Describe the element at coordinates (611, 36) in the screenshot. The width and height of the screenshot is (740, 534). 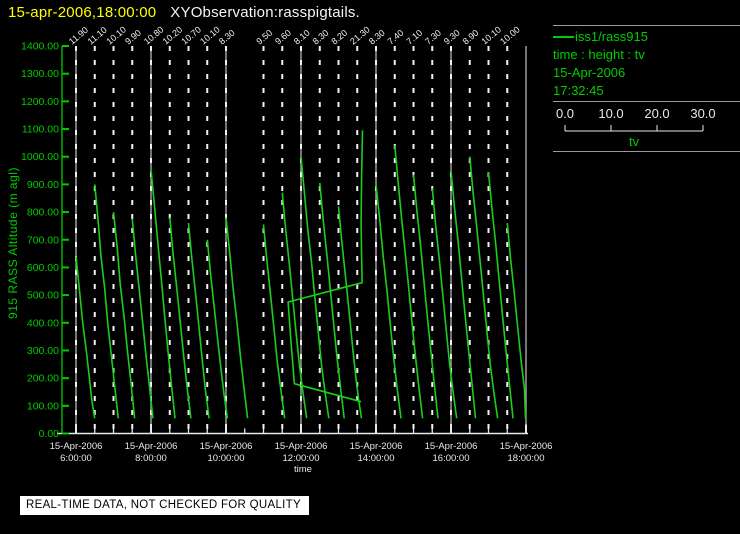
I see `series-name: iss1/rass915` at that location.